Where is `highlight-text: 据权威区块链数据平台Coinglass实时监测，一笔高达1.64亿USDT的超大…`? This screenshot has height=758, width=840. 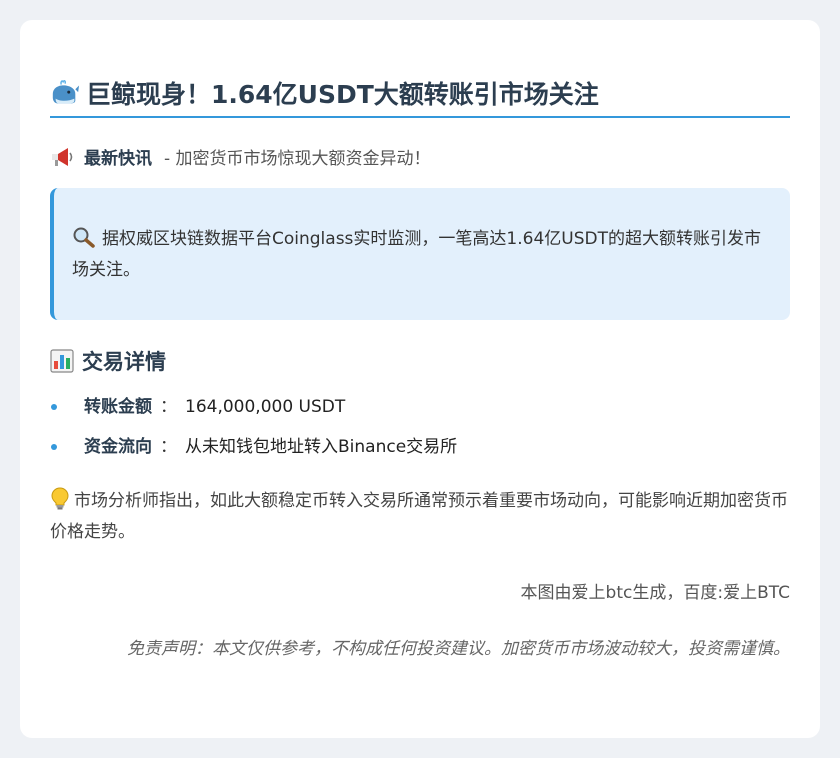 highlight-text: 据权威区块链数据平台Coinglass实时监测，一笔高达1.64亿USDT的超大… is located at coordinates (416, 254).